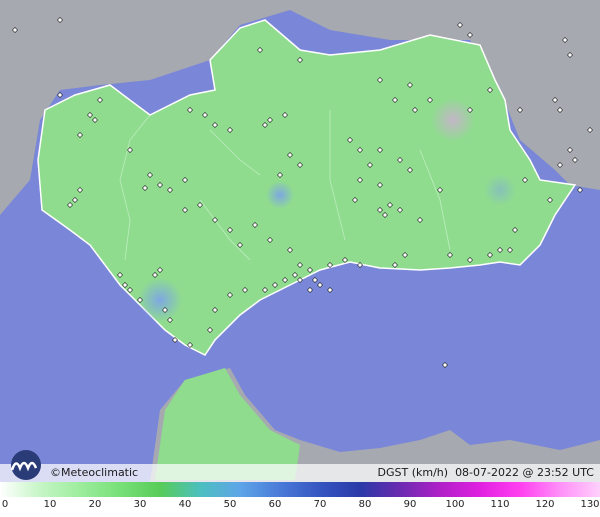 The image size is (600, 517). I want to click on scale-tick-label: 60, so click(275, 504).